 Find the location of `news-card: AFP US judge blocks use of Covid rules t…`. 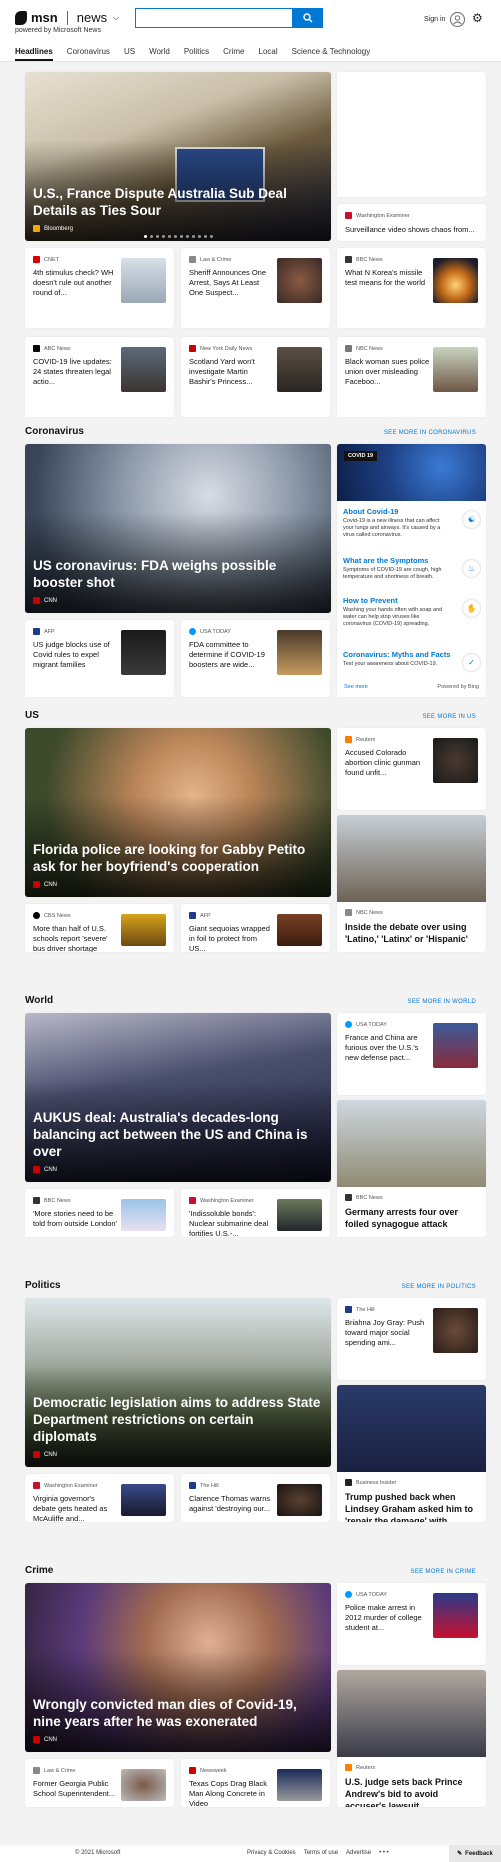

news-card: AFP US judge blocks use of Covid rules t… is located at coordinates (99, 658).